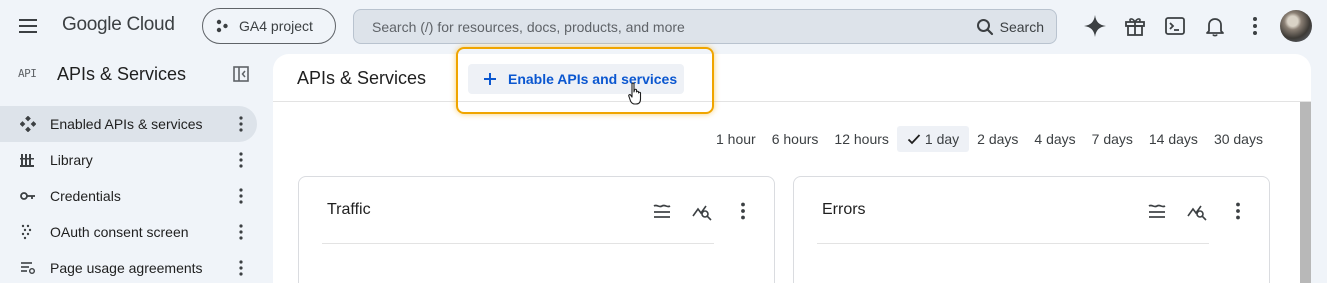  What do you see at coordinates (85, 196) in the screenshot?
I see `sidebar-item-label: Credentials` at bounding box center [85, 196].